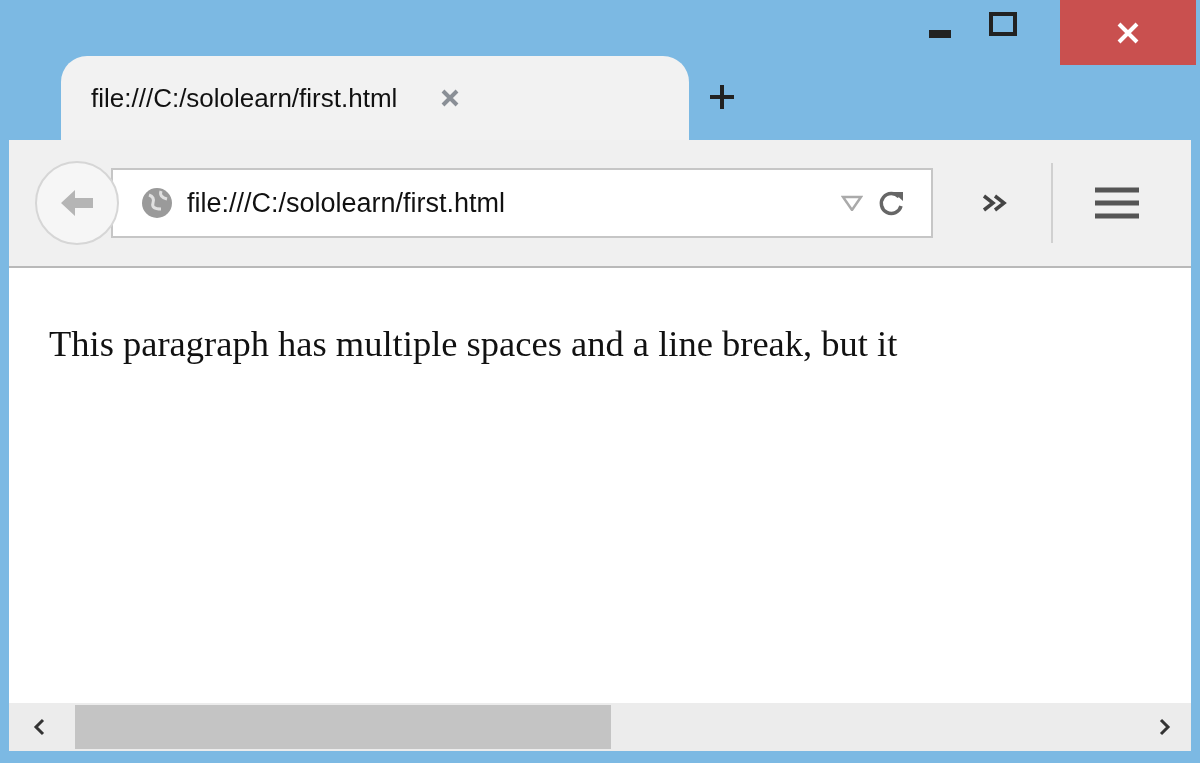  What do you see at coordinates (1003, 24) in the screenshot?
I see `maximize-icon` at bounding box center [1003, 24].